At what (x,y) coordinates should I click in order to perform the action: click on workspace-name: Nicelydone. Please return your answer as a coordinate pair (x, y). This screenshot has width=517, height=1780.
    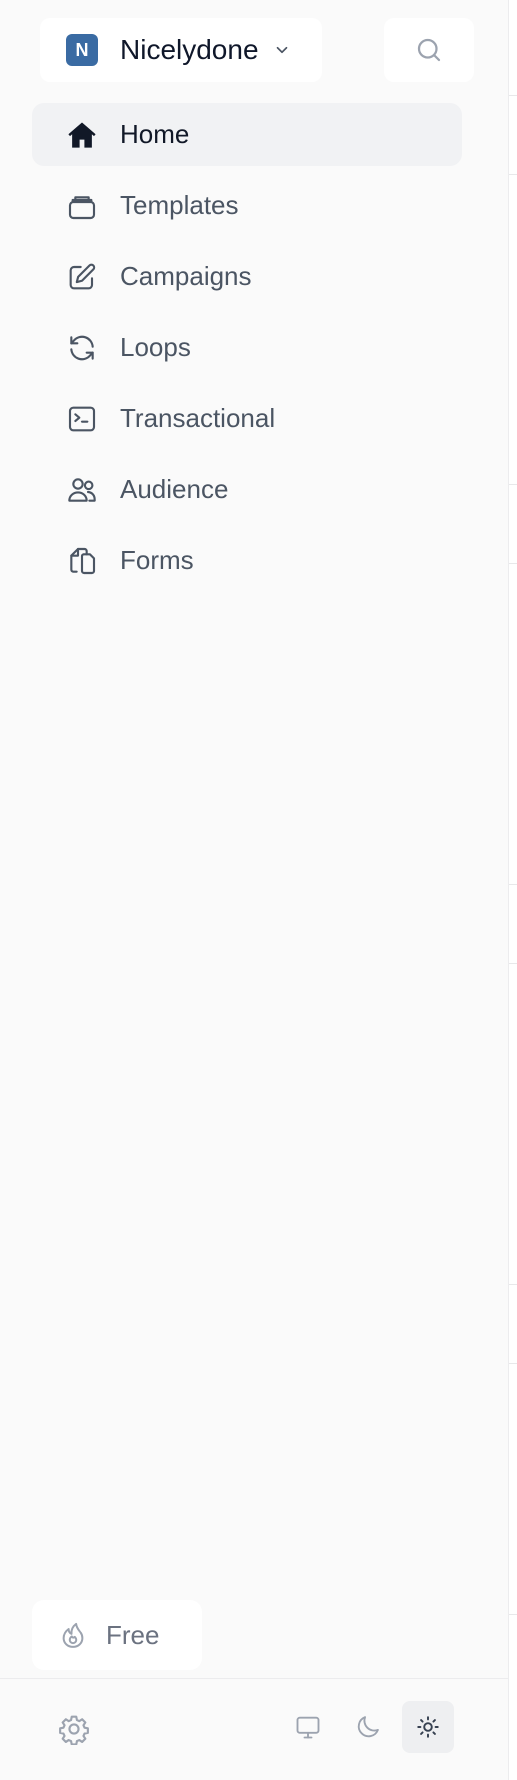
    Looking at the image, I should click on (189, 49).